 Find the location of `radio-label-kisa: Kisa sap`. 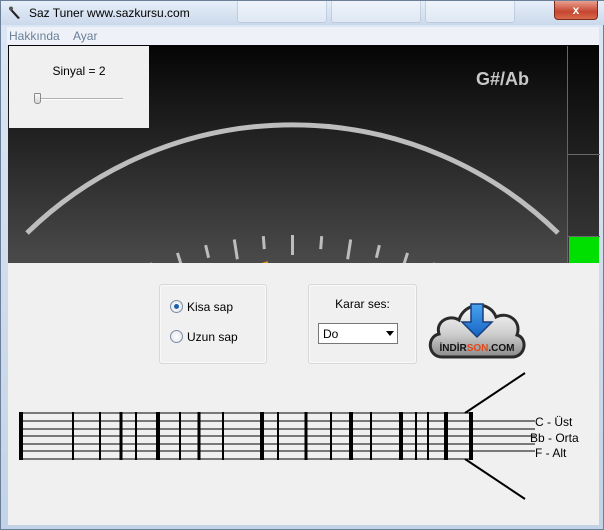

radio-label-kisa: Kisa sap is located at coordinates (210, 307).